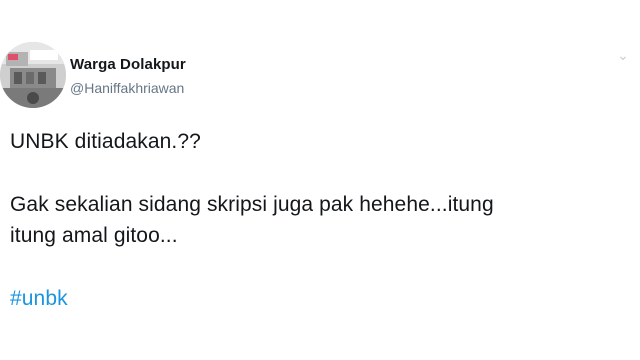  I want to click on tweet-line: UNBK ditiadakan.??, so click(105, 141).